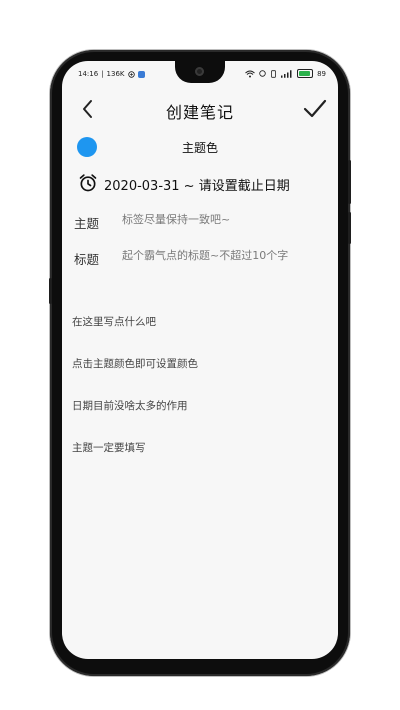  Describe the element at coordinates (262, 73) in the screenshot. I see `alarm-status-icon` at that location.